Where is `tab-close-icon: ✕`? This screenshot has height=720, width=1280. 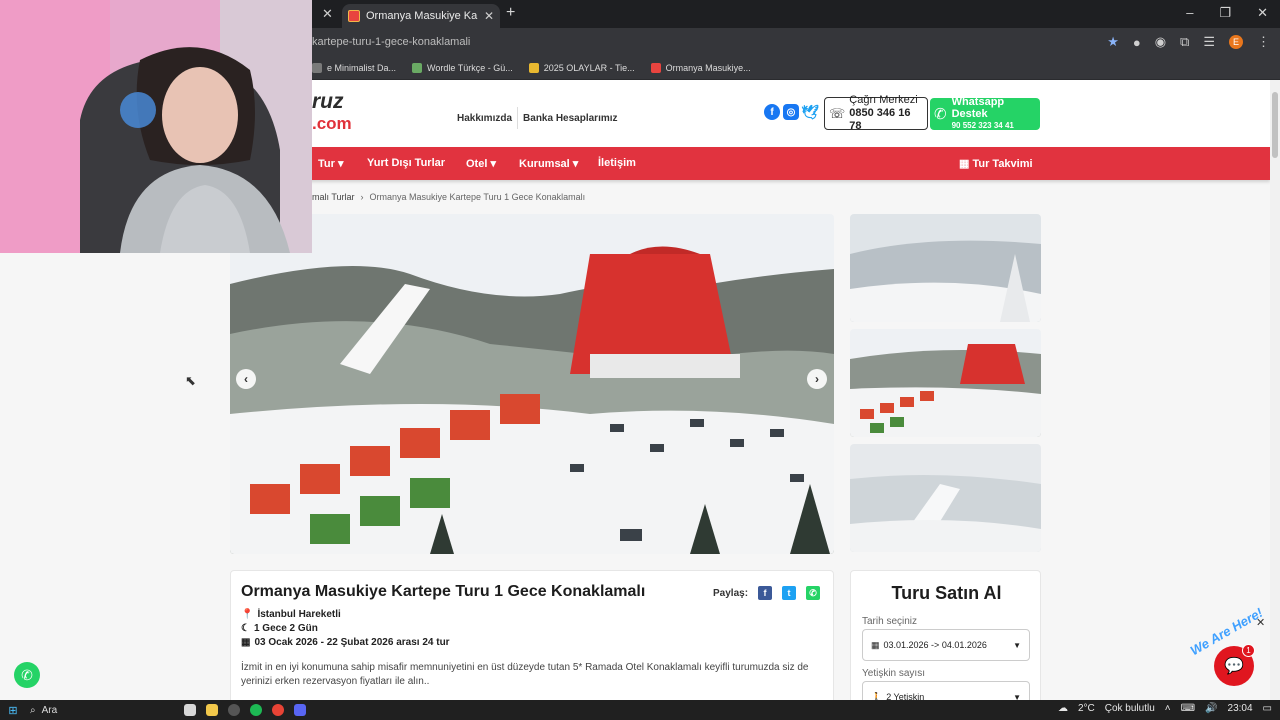 tab-close-icon: ✕ is located at coordinates (489, 16).